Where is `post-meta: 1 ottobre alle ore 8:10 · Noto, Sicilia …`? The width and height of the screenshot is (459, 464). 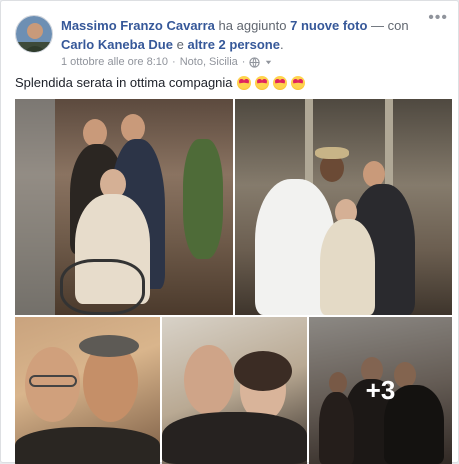
post-meta: 1 ottobre alle ore 8:10 · Noto, Sicilia … is located at coordinates (167, 62).